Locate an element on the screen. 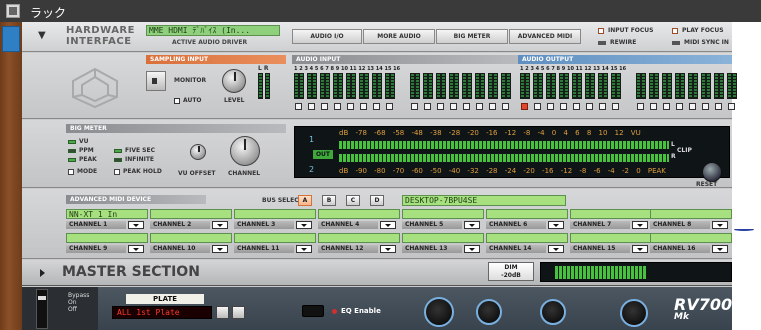  midi-channel-4: CHANNEL 4 is located at coordinates (359, 220).